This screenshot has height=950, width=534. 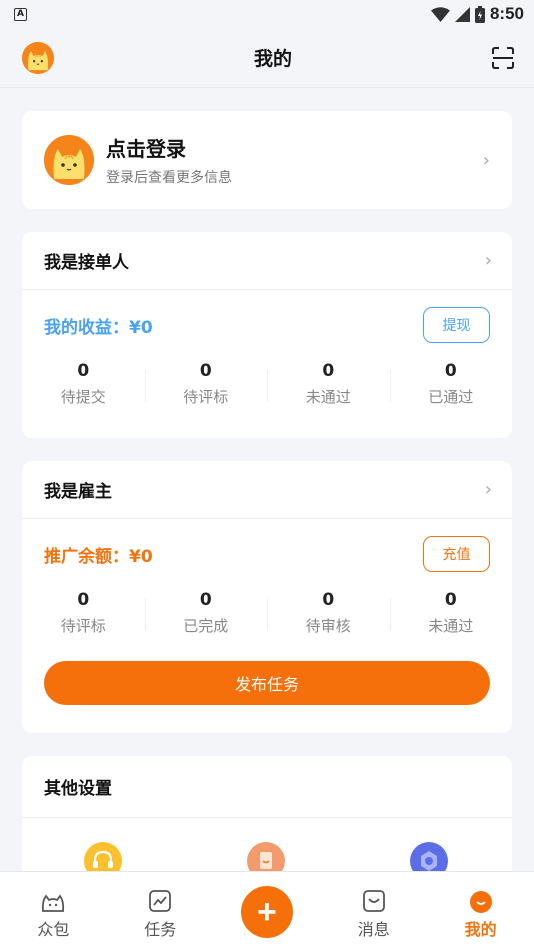 What do you see at coordinates (98, 556) in the screenshot?
I see `promo-balance-label: 推广余额：¥0` at bounding box center [98, 556].